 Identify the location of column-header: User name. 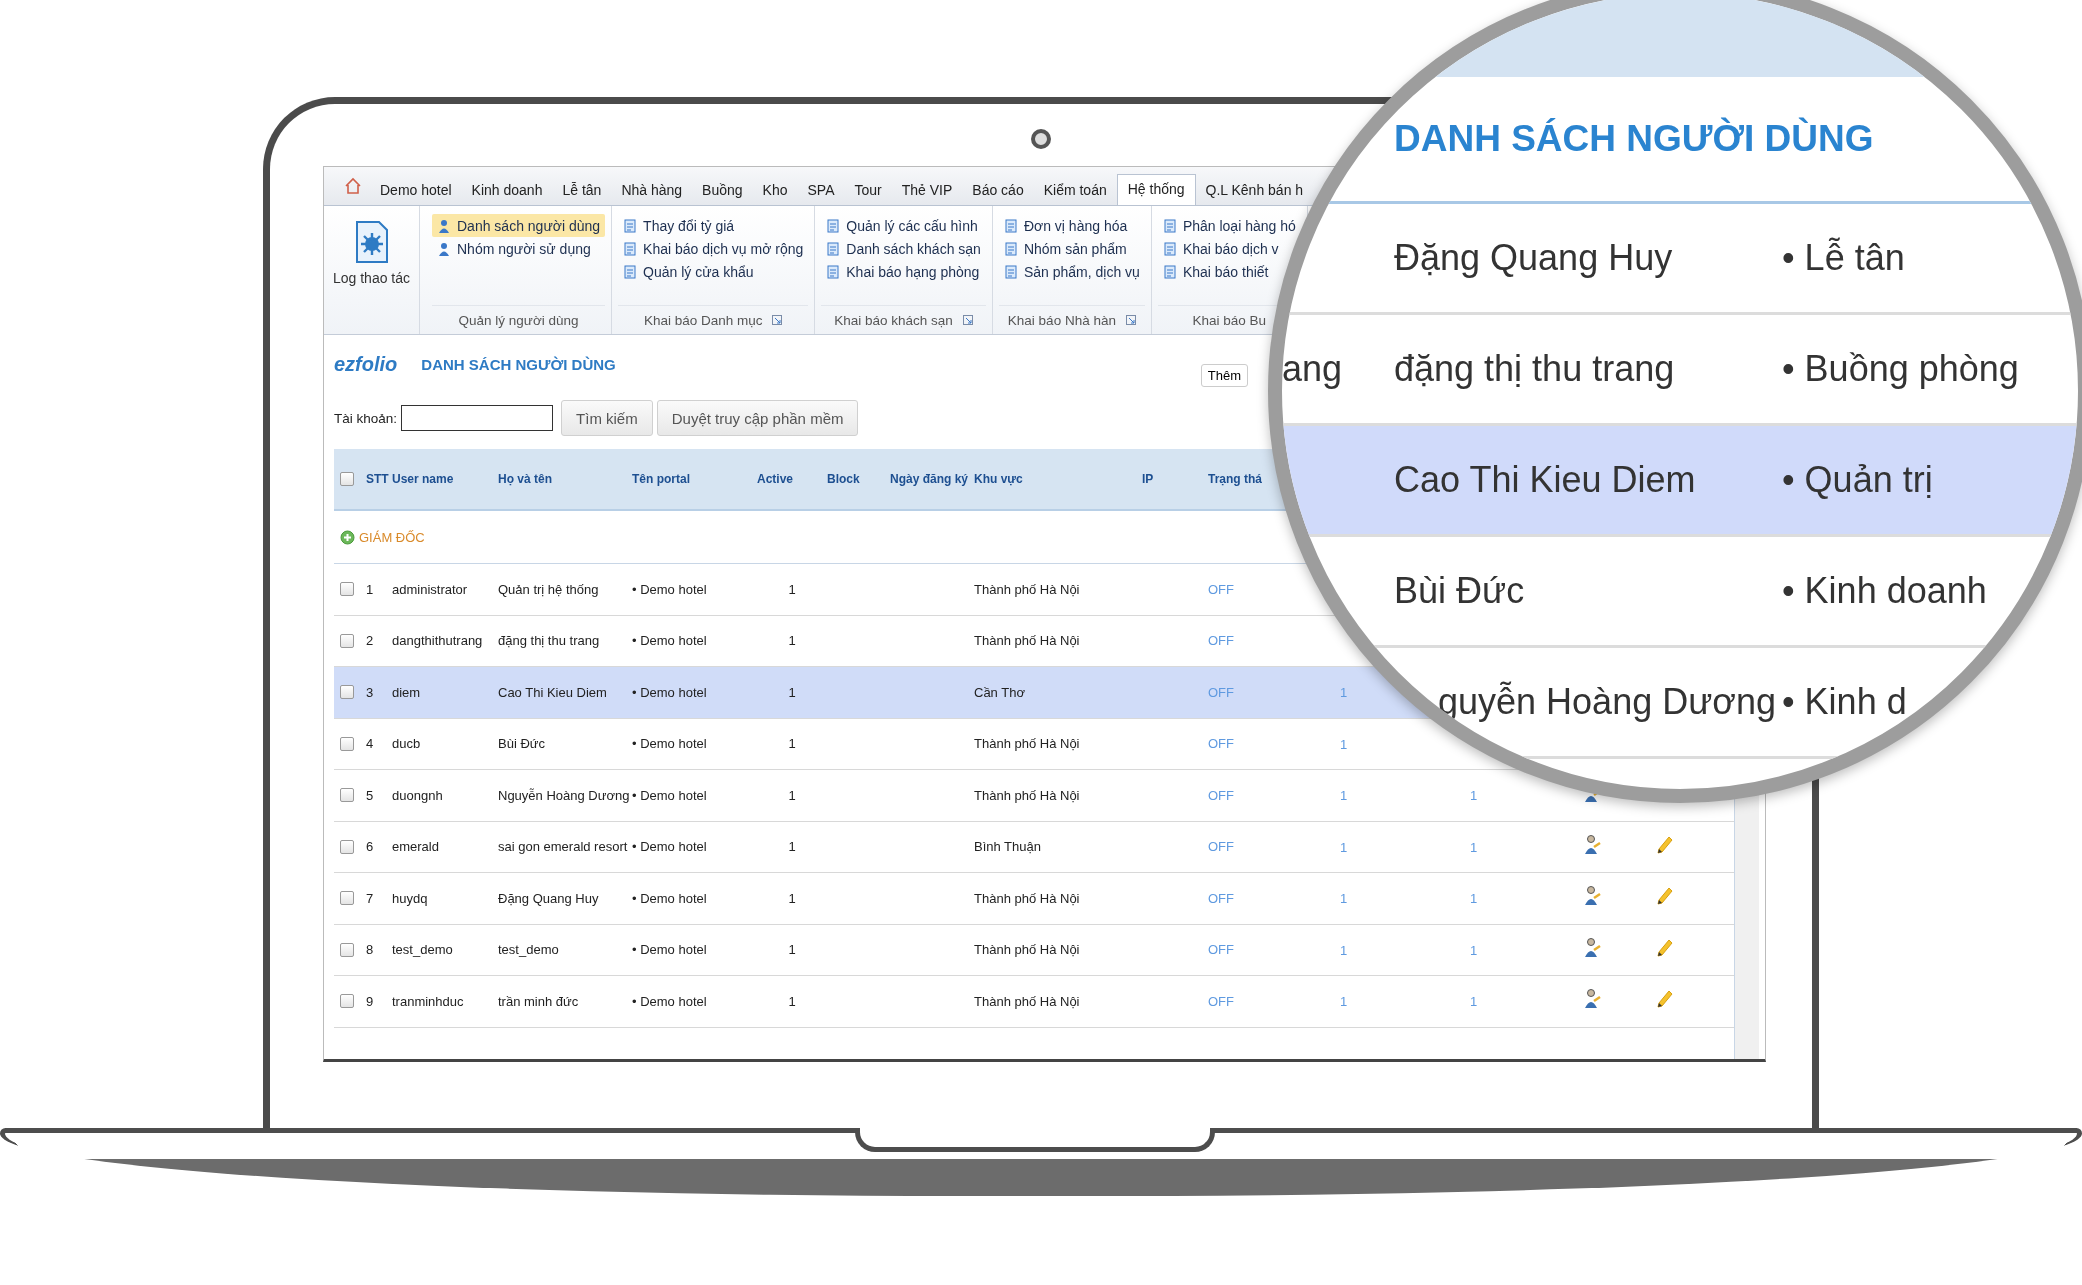
(445, 479).